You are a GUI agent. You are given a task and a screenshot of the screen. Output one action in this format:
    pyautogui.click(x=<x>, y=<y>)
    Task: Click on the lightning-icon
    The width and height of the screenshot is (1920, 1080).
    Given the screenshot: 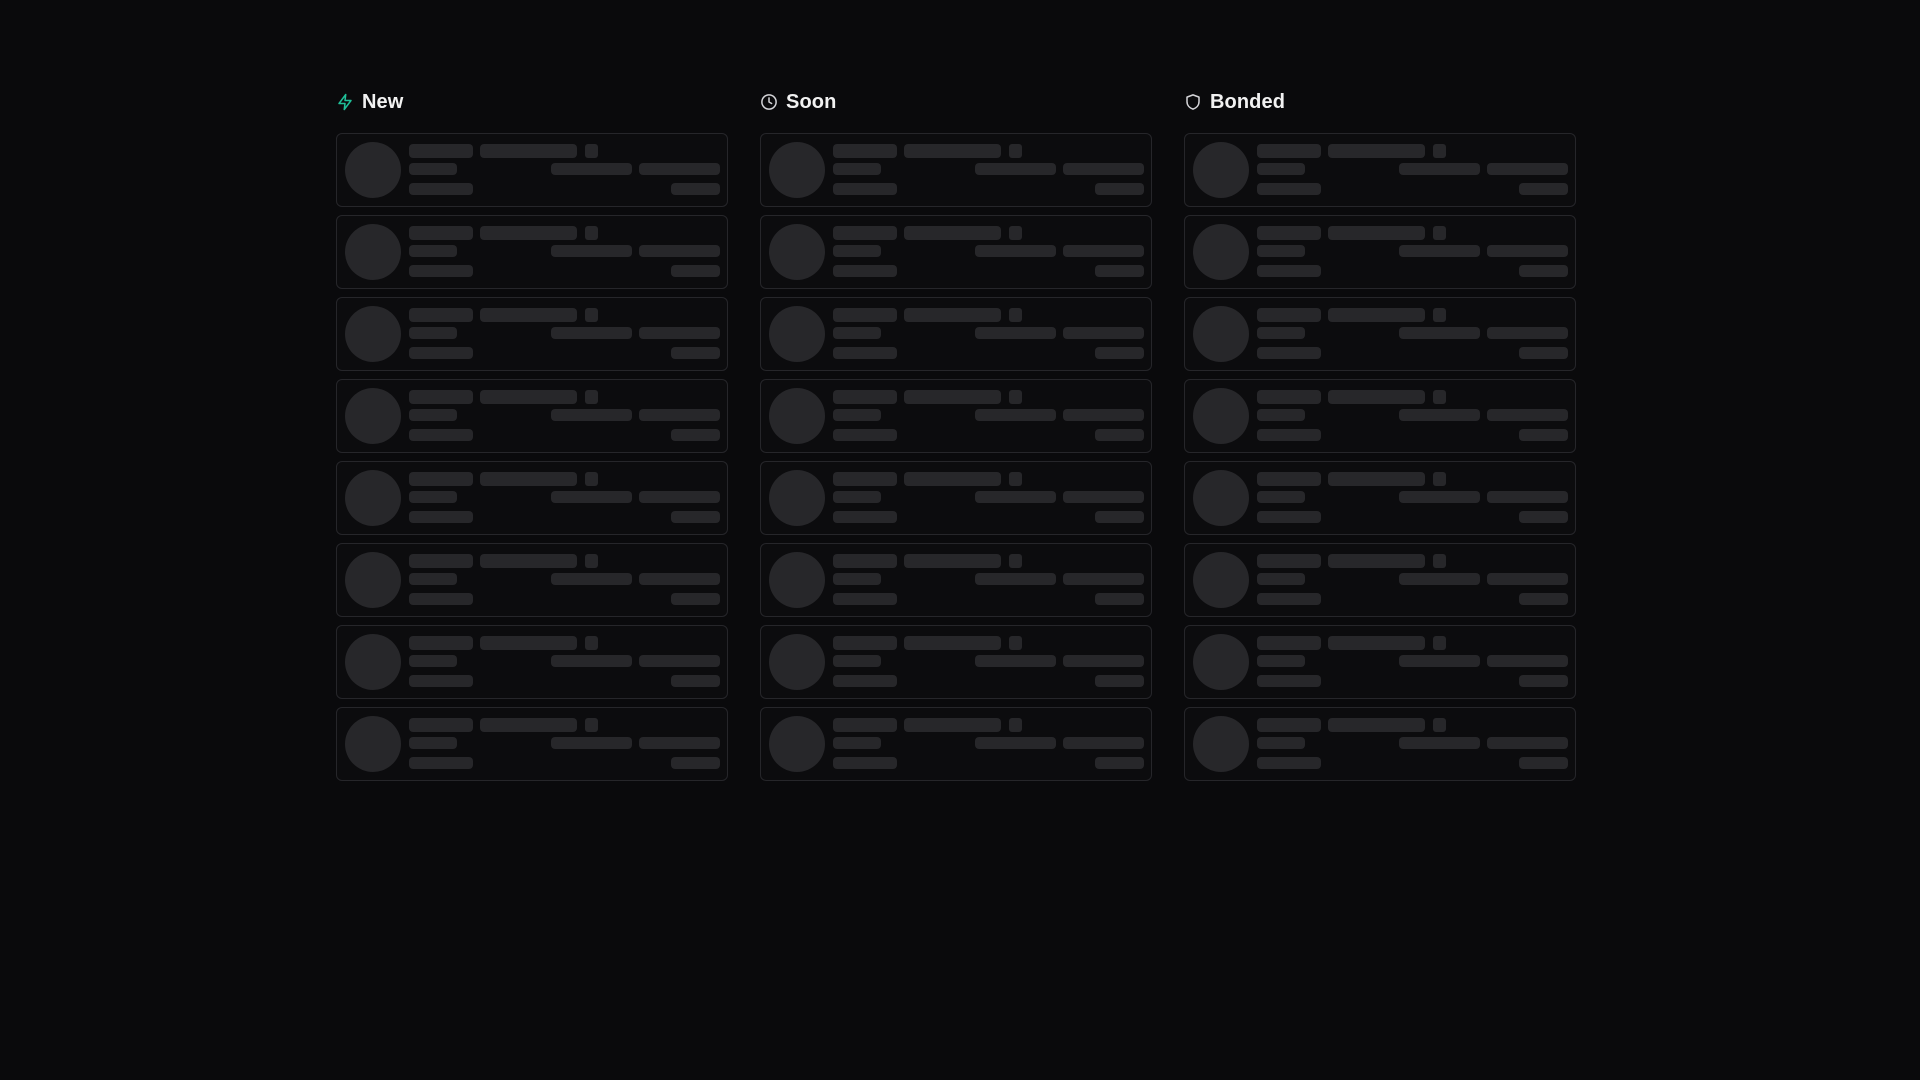 What is the action you would take?
    pyautogui.click(x=345, y=102)
    